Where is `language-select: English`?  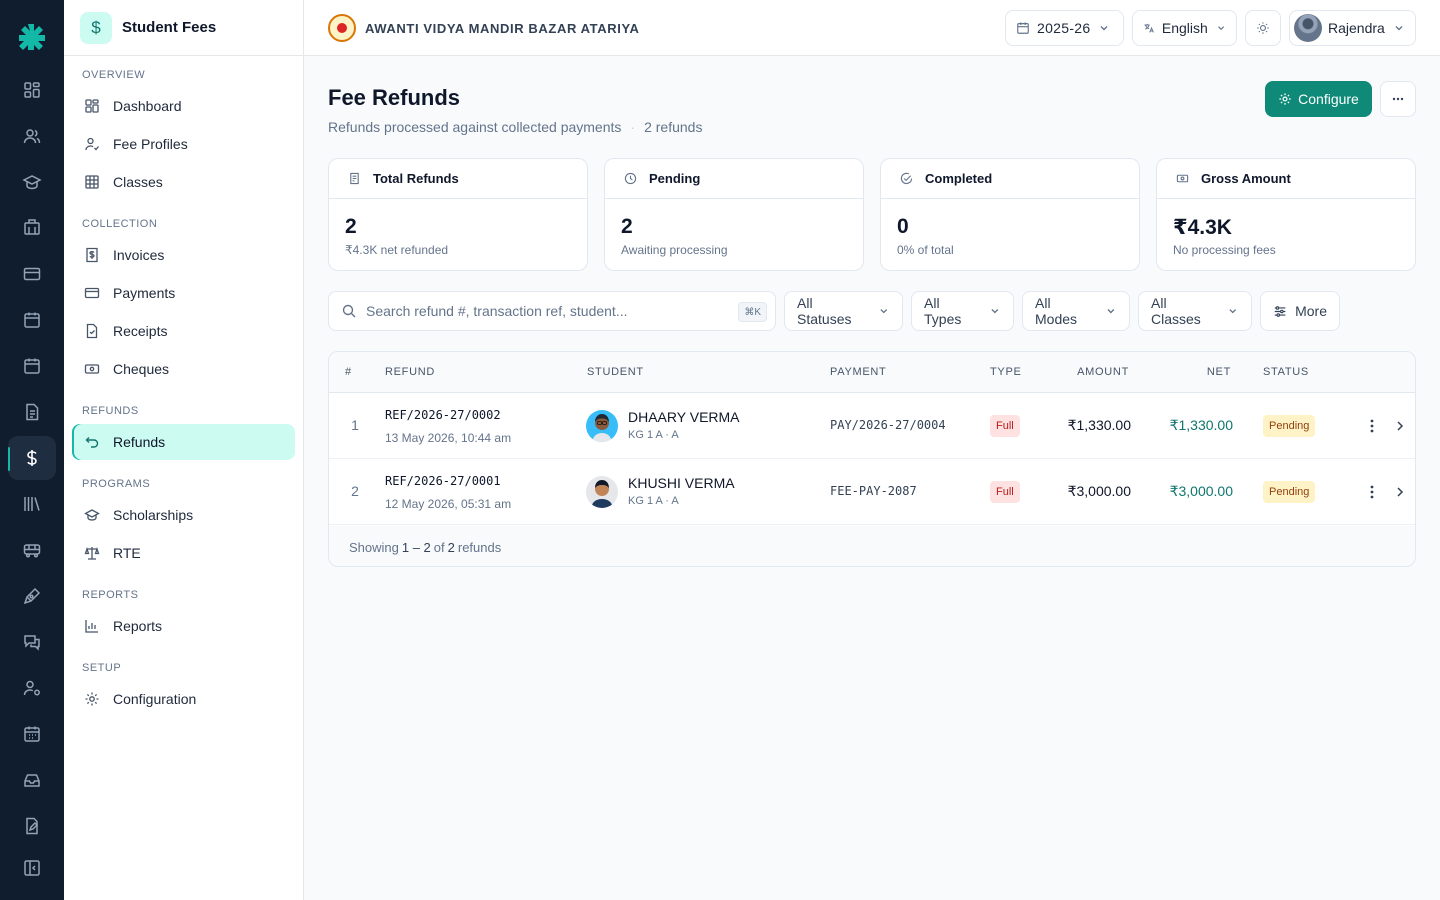 language-select: English is located at coordinates (1184, 28).